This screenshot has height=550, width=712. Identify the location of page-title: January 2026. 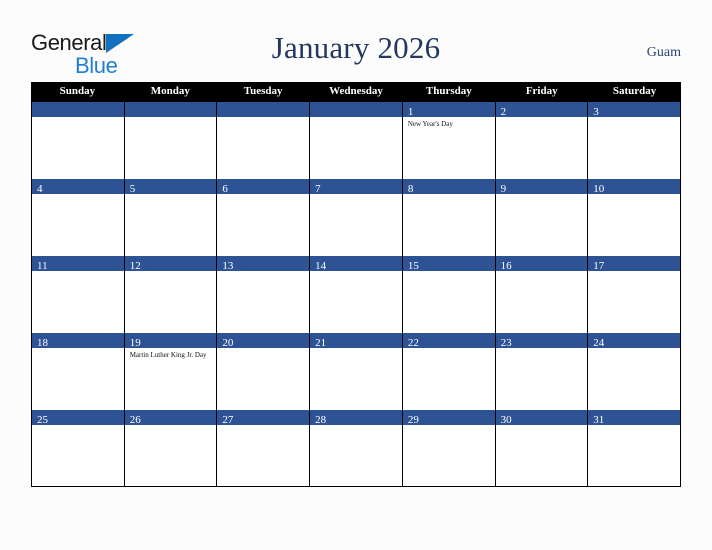
(356, 47).